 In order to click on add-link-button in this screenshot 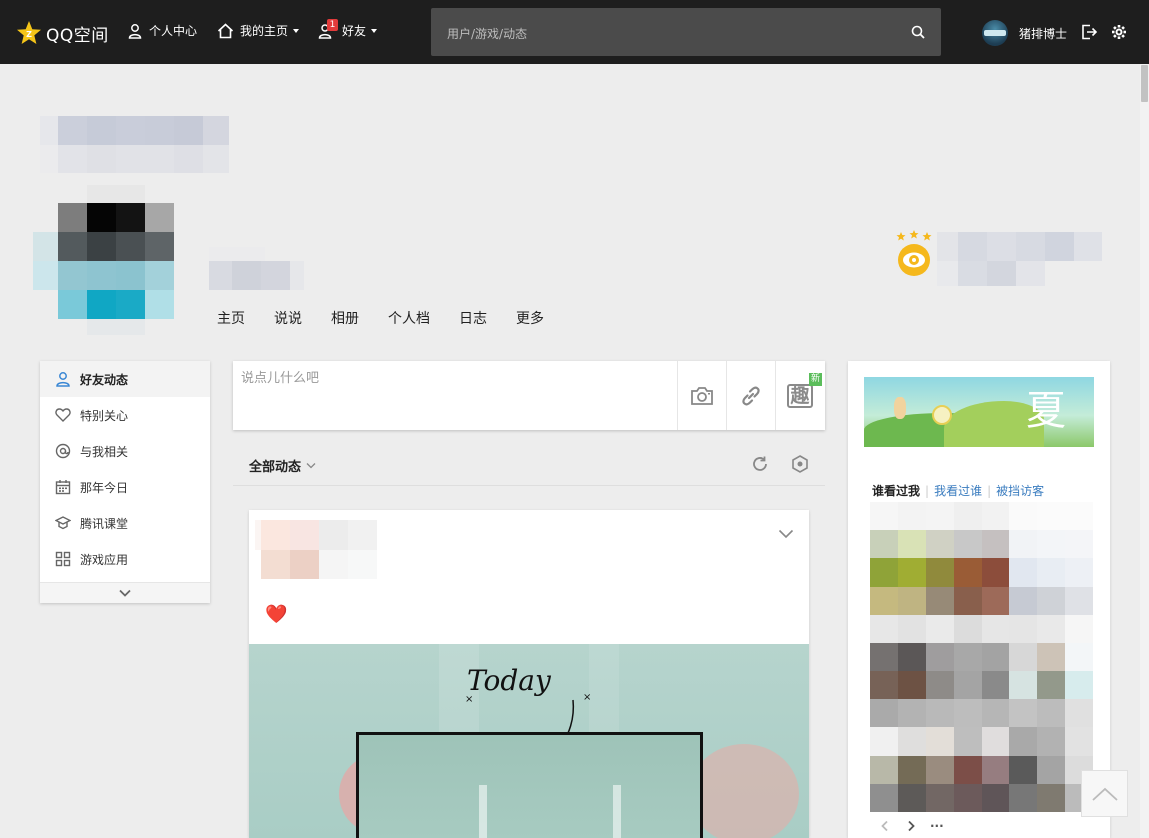, I will do `click(750, 395)`.